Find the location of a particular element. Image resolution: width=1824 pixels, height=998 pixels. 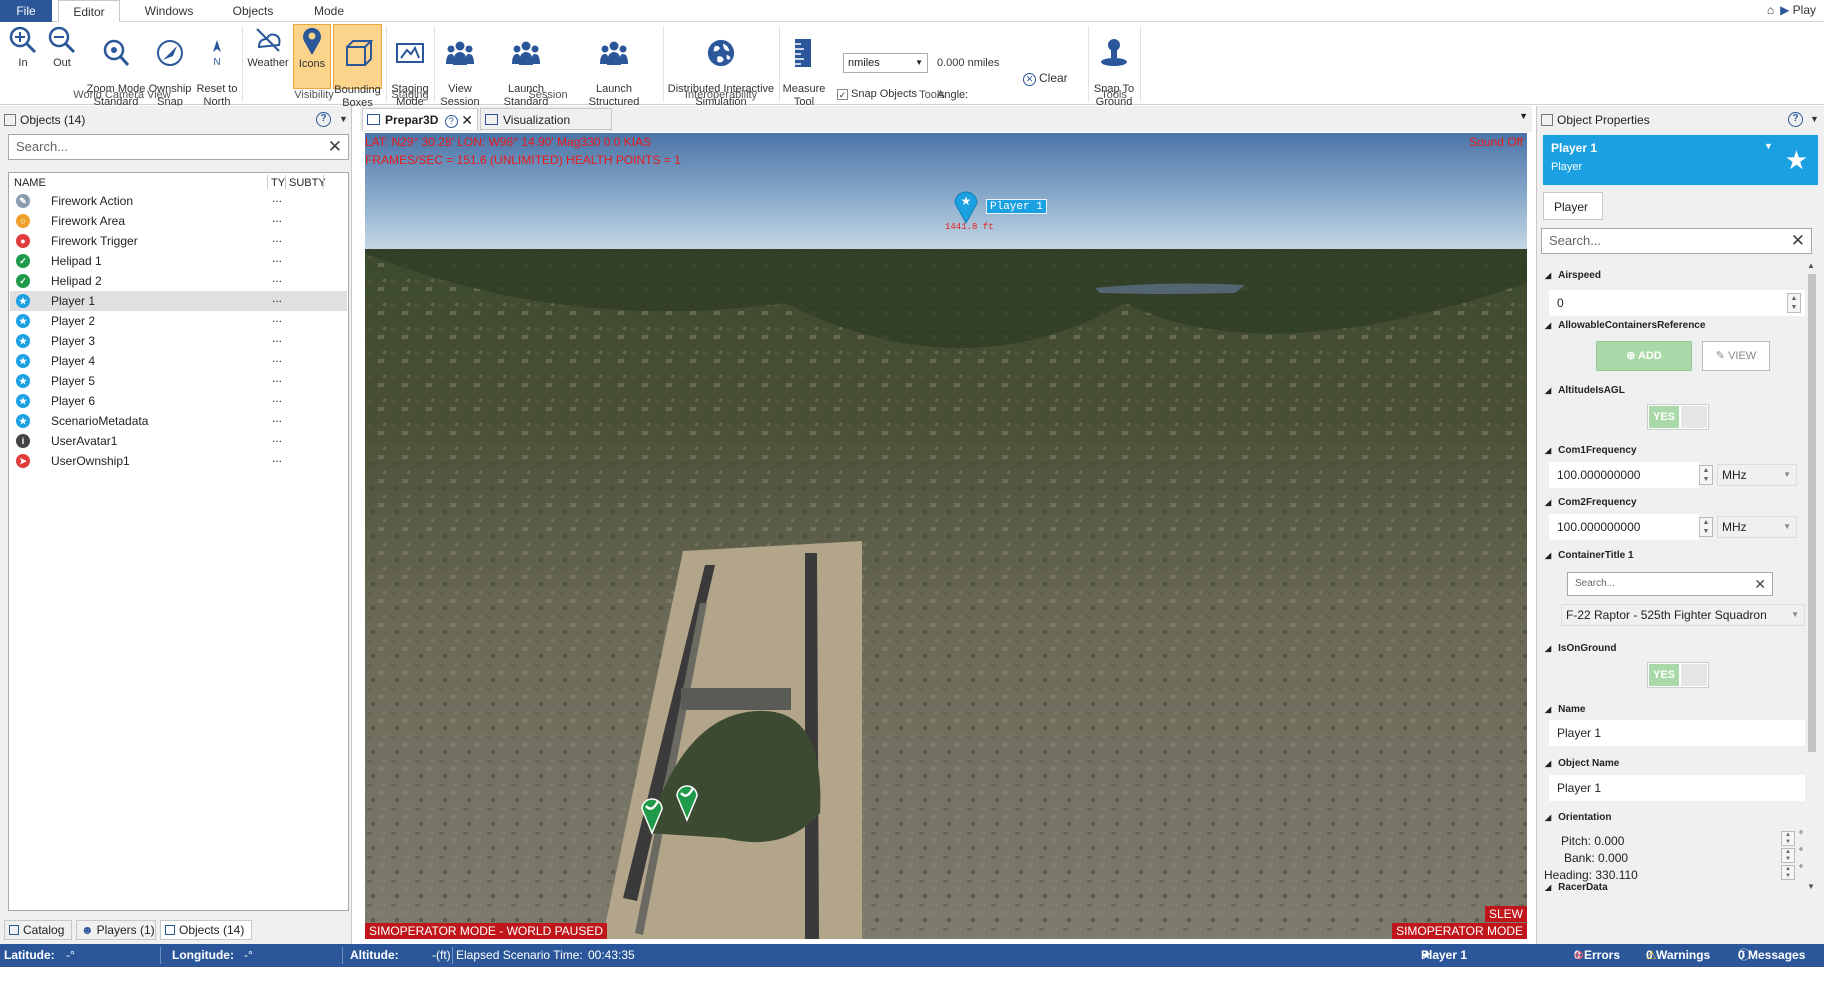

on-ground-toggle: YES is located at coordinates (1678, 675).